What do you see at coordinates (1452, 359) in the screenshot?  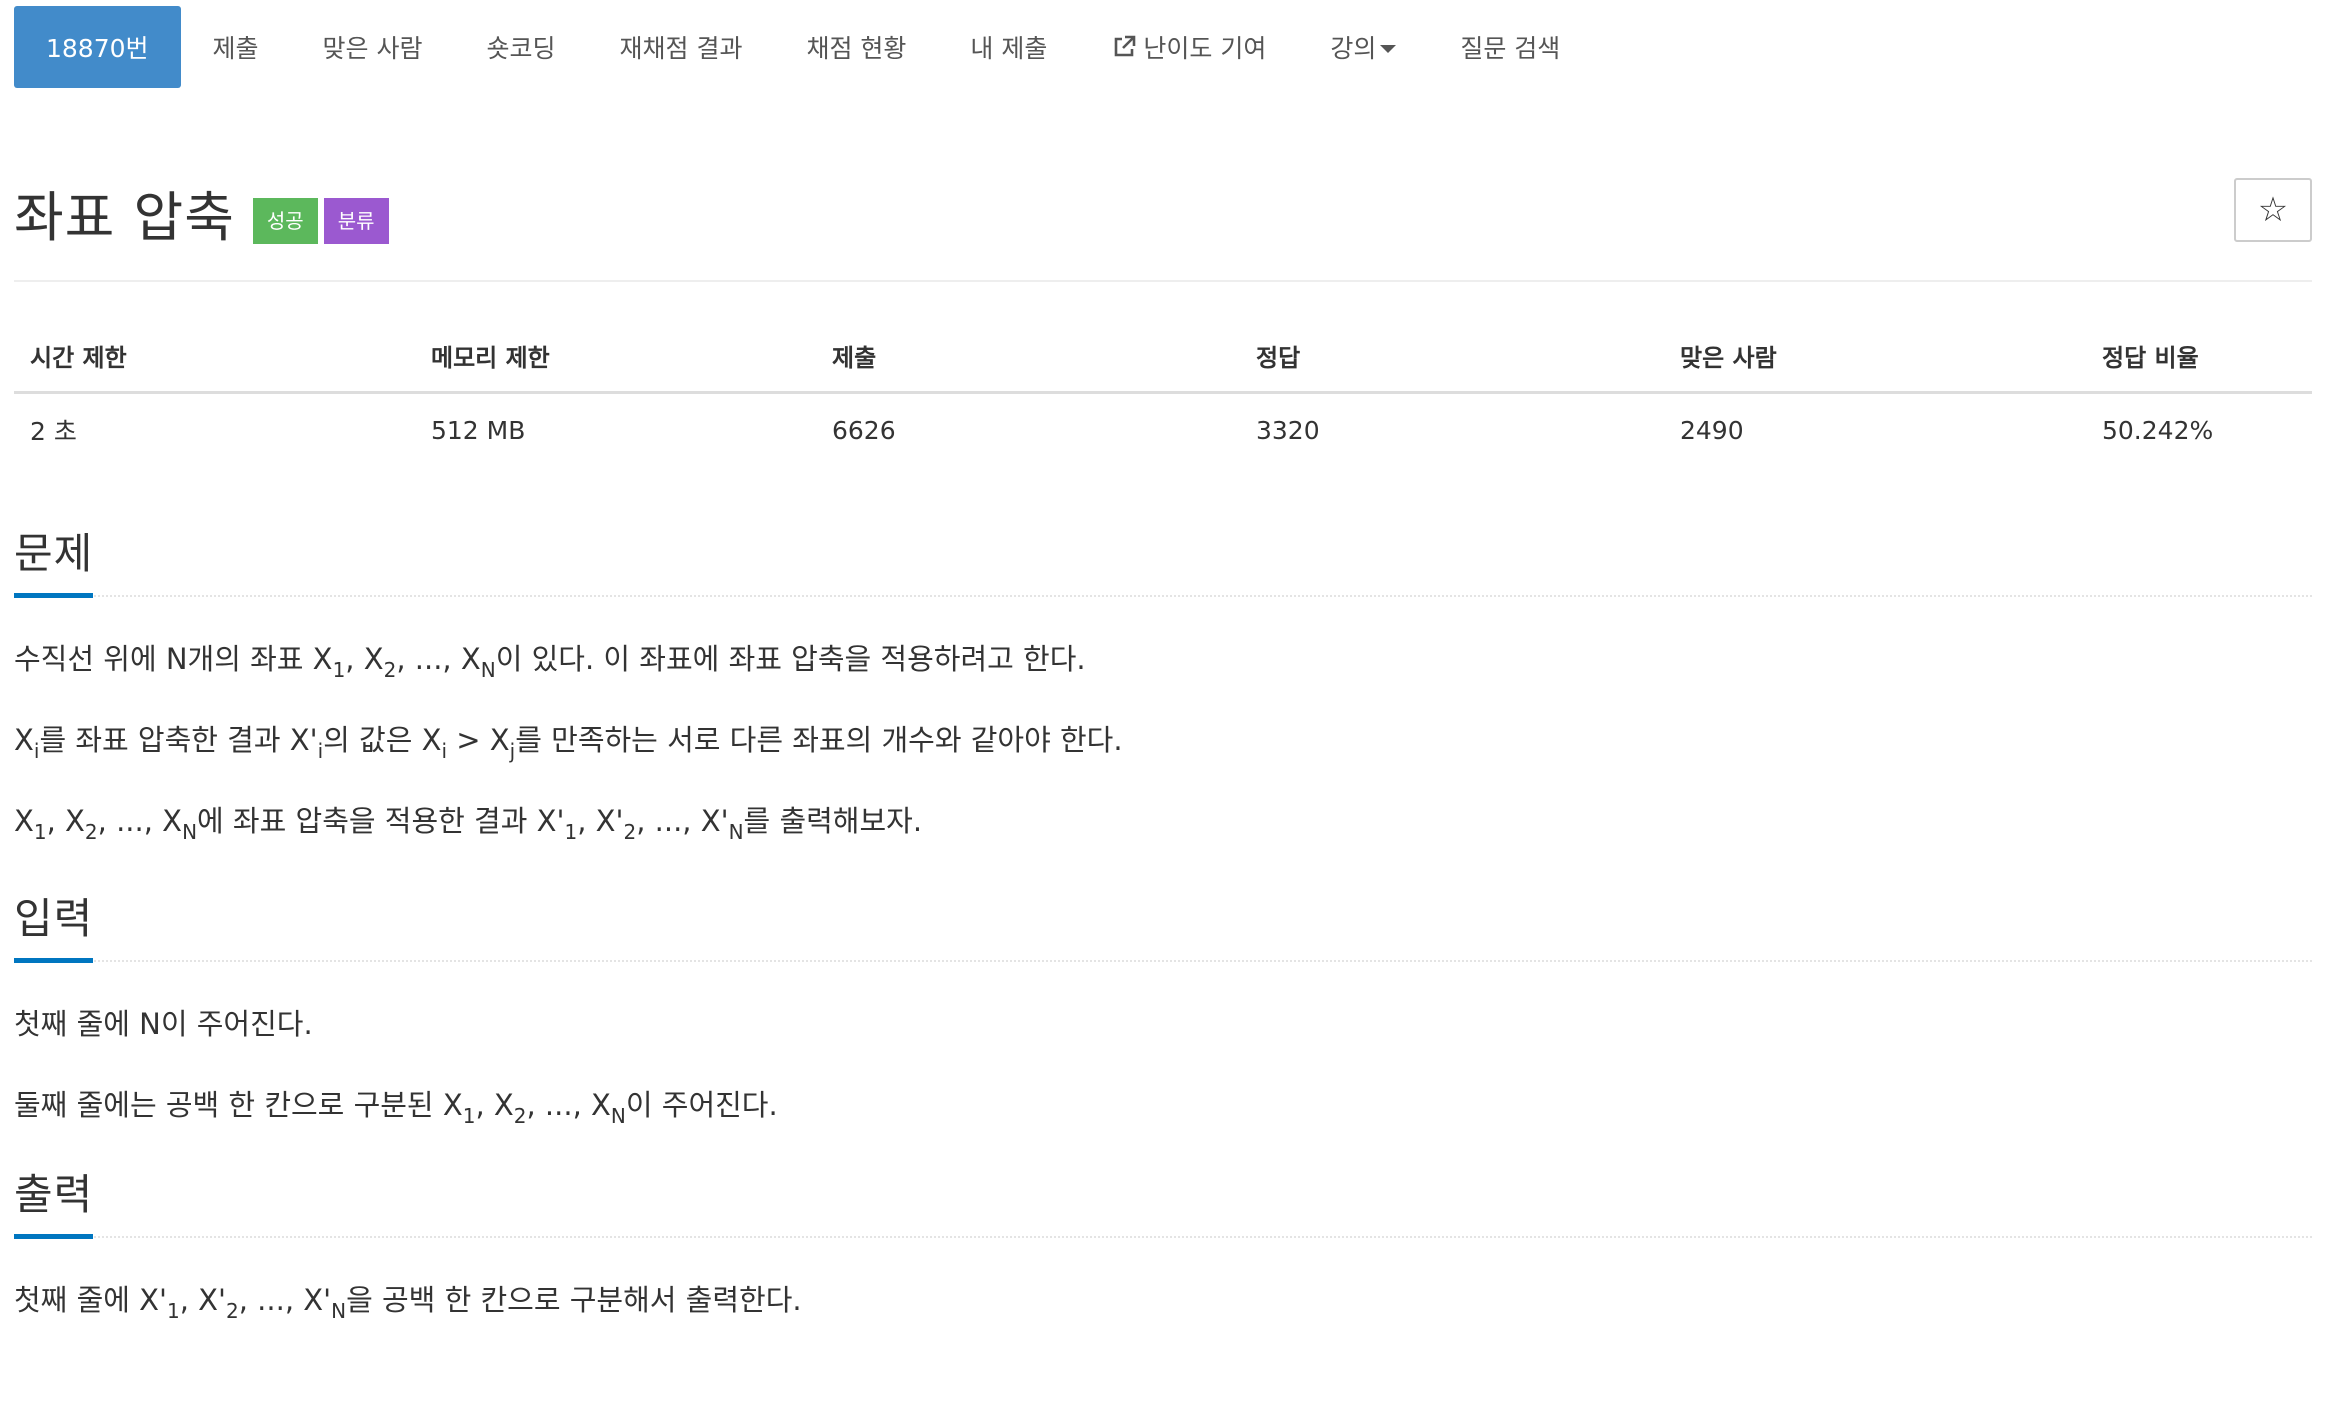 I see `info-header-correct: 정답` at bounding box center [1452, 359].